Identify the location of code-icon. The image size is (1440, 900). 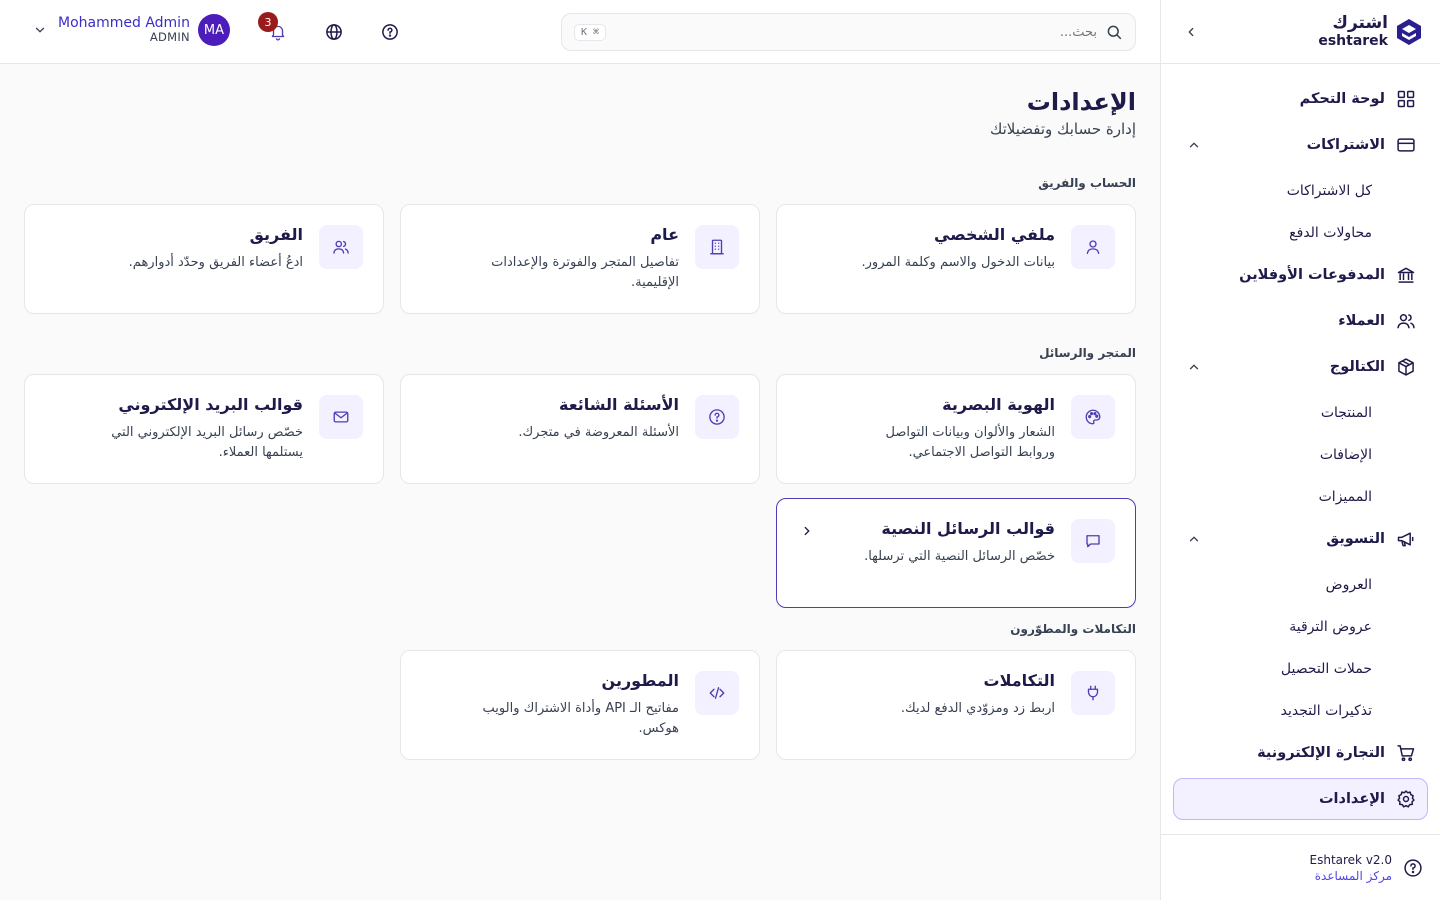
(717, 693).